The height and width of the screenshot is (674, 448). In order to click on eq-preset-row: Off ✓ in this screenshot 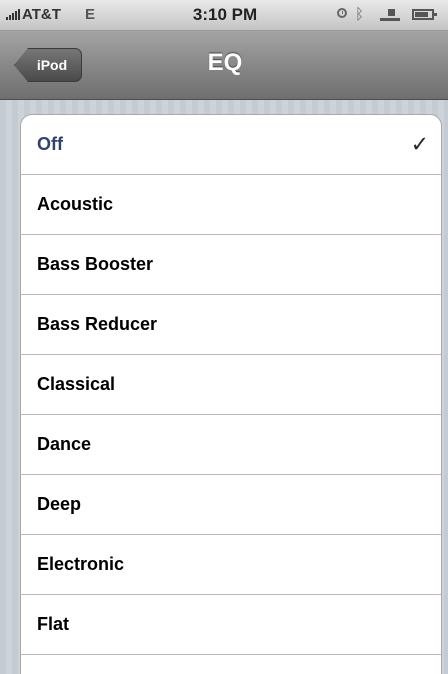, I will do `click(231, 145)`.